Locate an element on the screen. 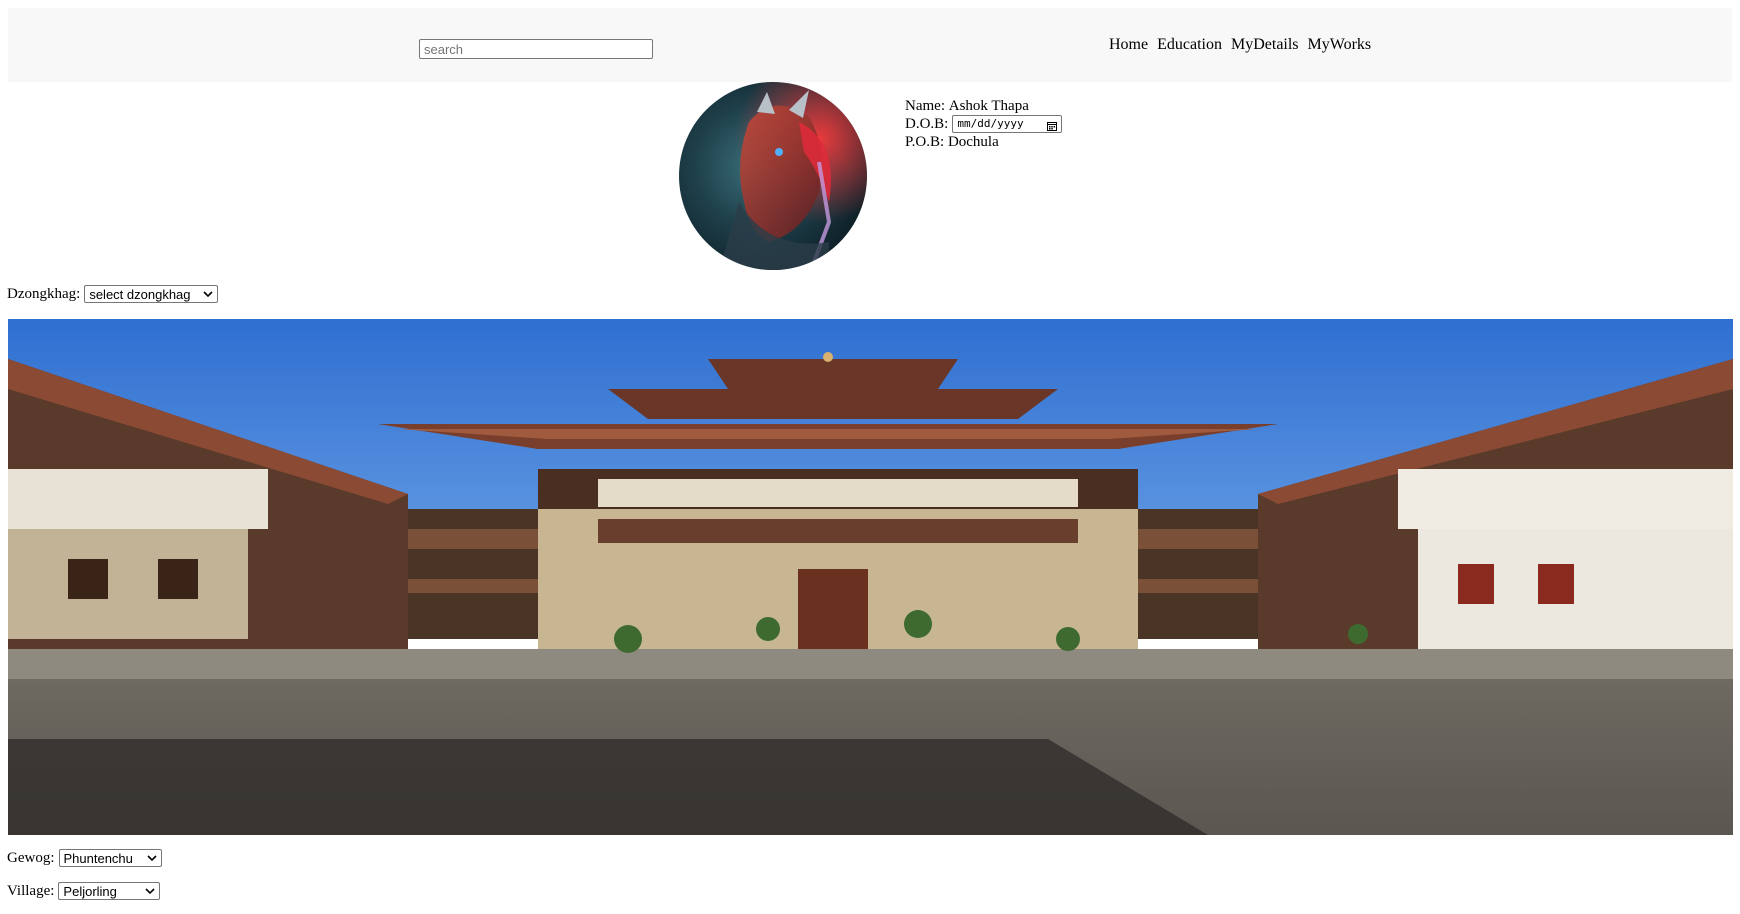 Image resolution: width=1740 pixels, height=914 pixels. avatar is located at coordinates (773, 176).